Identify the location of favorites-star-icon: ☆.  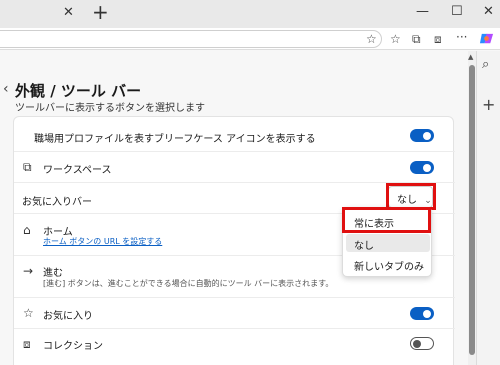
(28, 313).